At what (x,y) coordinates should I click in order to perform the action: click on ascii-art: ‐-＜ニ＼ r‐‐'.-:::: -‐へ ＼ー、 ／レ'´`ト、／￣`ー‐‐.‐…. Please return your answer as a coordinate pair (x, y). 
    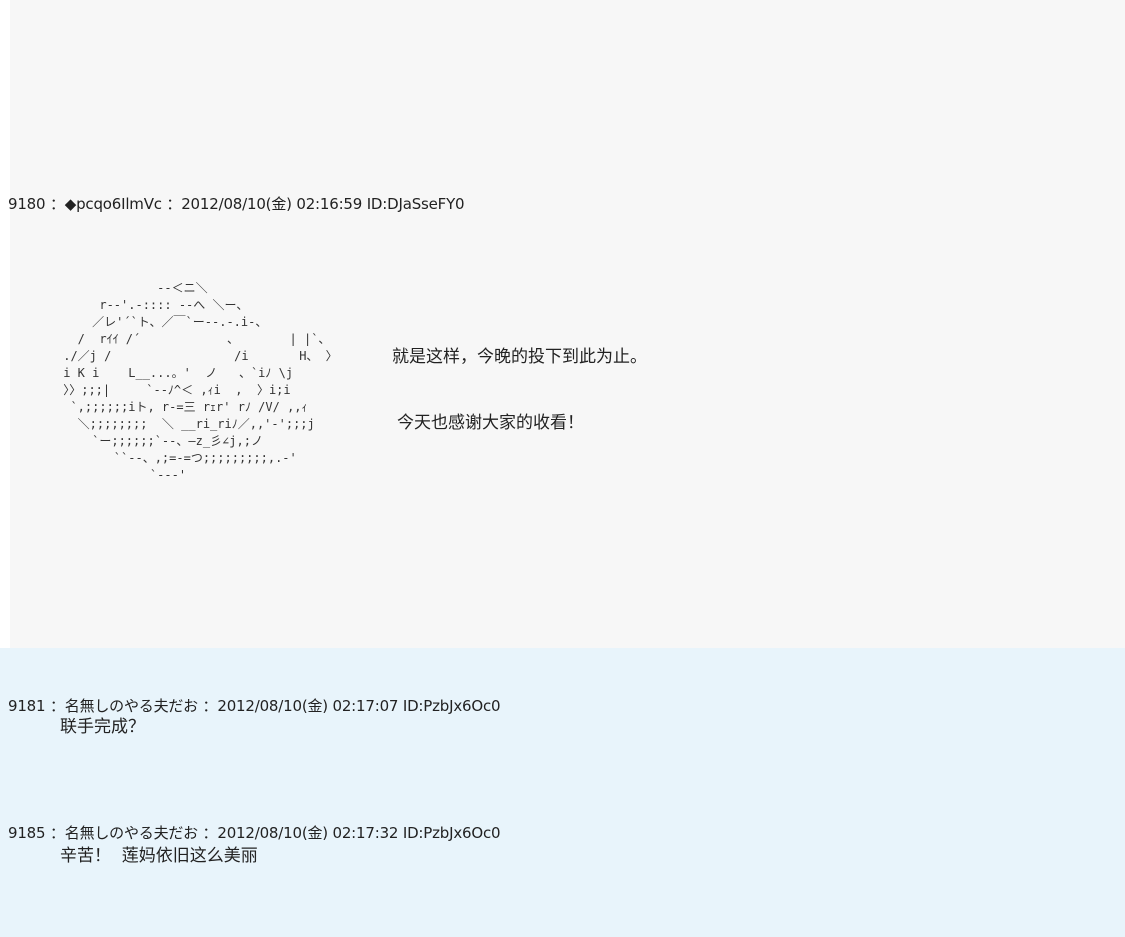
    Looking at the image, I should click on (200, 381).